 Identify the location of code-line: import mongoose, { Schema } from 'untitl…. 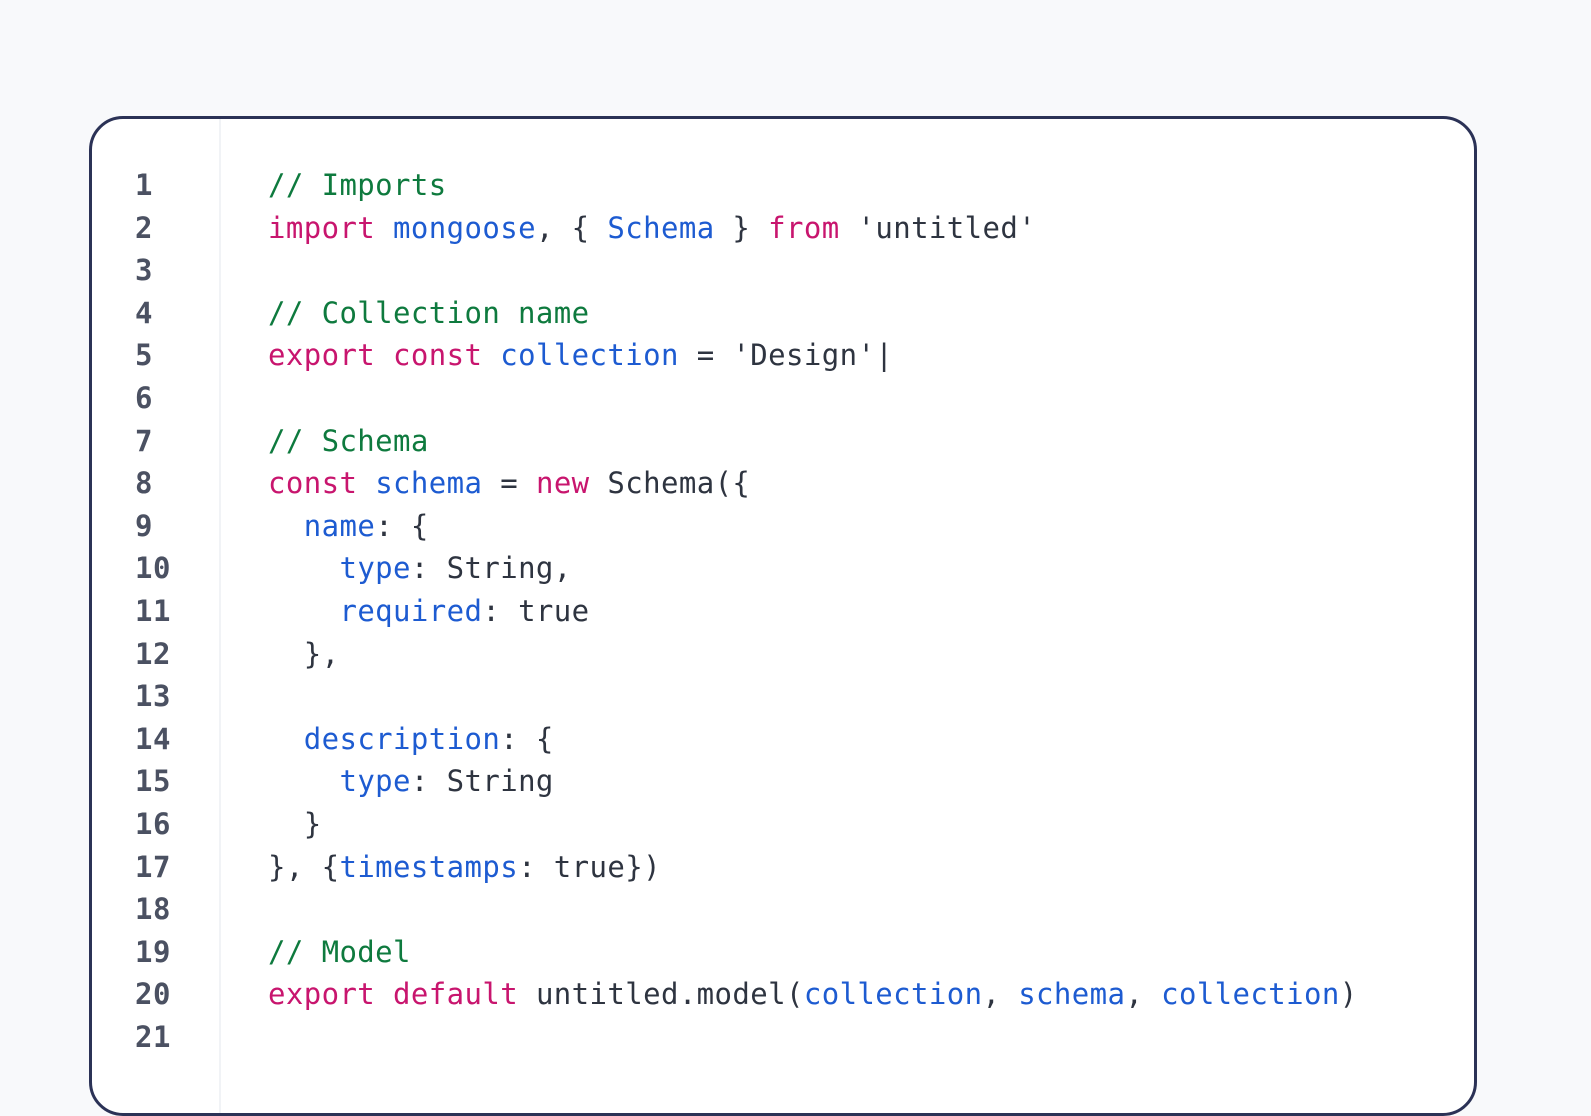
(861, 228).